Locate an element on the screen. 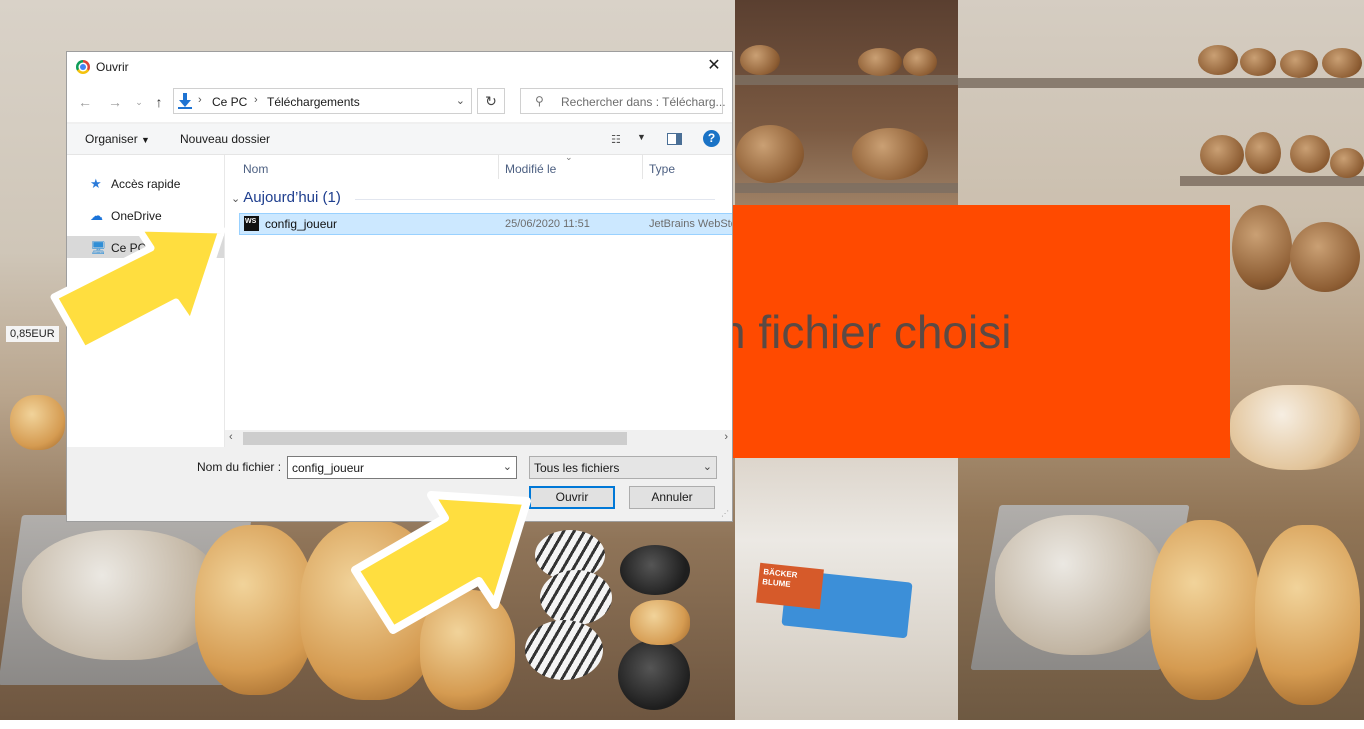  refresh-icon: ↻ is located at coordinates (491, 101).